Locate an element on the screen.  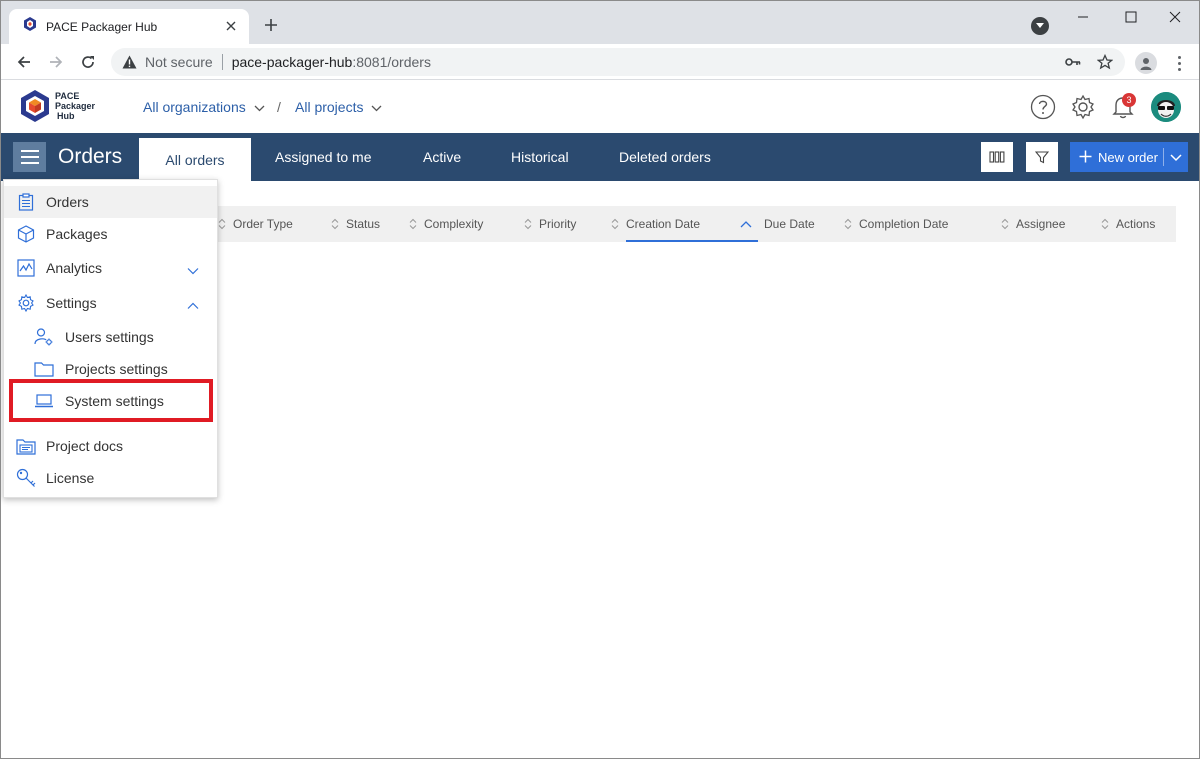
column-priority: Priority is located at coordinates (549, 224).